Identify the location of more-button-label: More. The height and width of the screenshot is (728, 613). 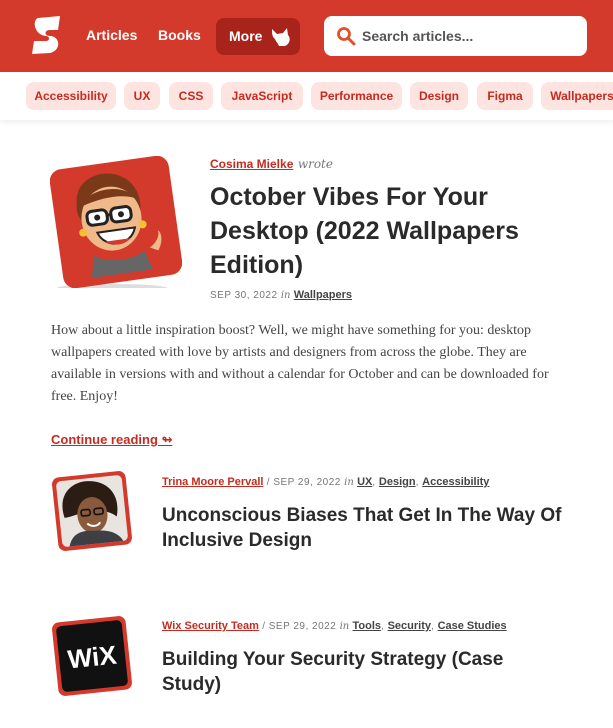
(246, 36).